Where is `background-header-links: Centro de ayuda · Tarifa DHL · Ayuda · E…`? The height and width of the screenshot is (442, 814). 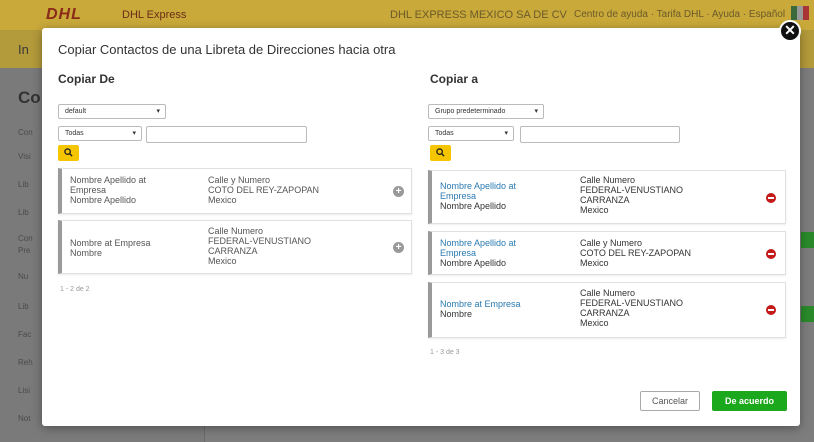 background-header-links: Centro de ayuda · Tarifa DHL · Ayuda · E… is located at coordinates (680, 14).